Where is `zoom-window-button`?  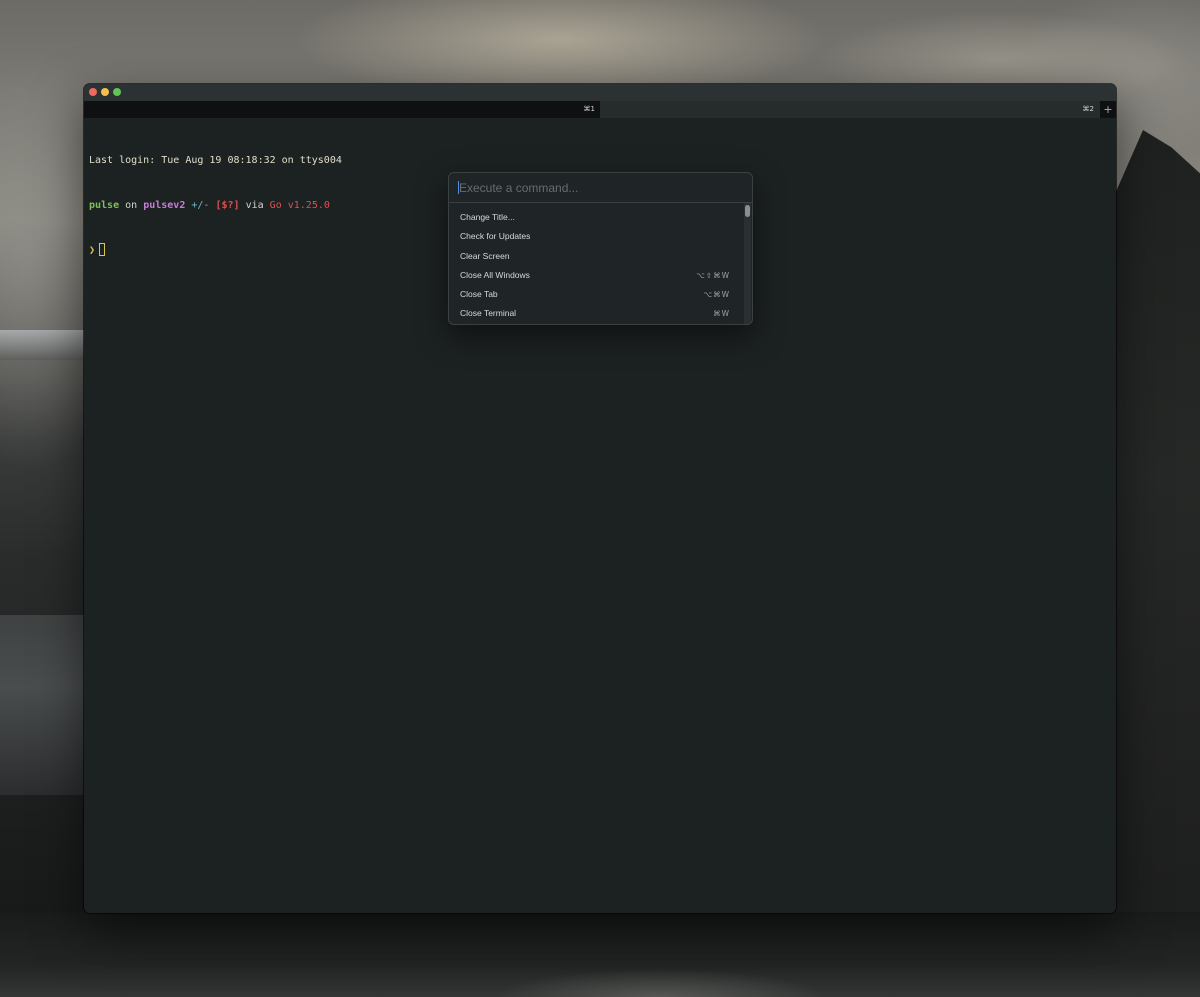 zoom-window-button is located at coordinates (117, 92).